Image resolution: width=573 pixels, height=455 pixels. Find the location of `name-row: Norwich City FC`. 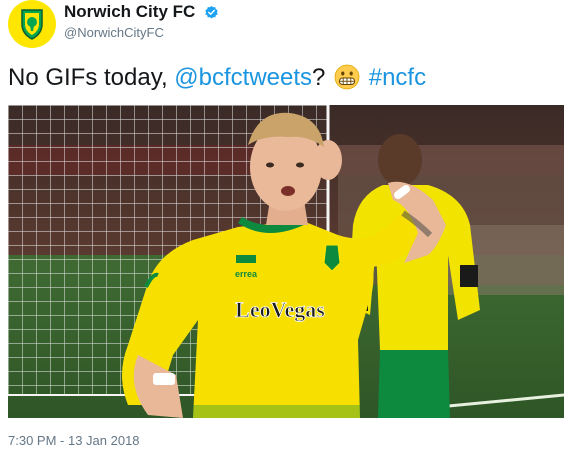

name-row: Norwich City FC is located at coordinates (141, 13).